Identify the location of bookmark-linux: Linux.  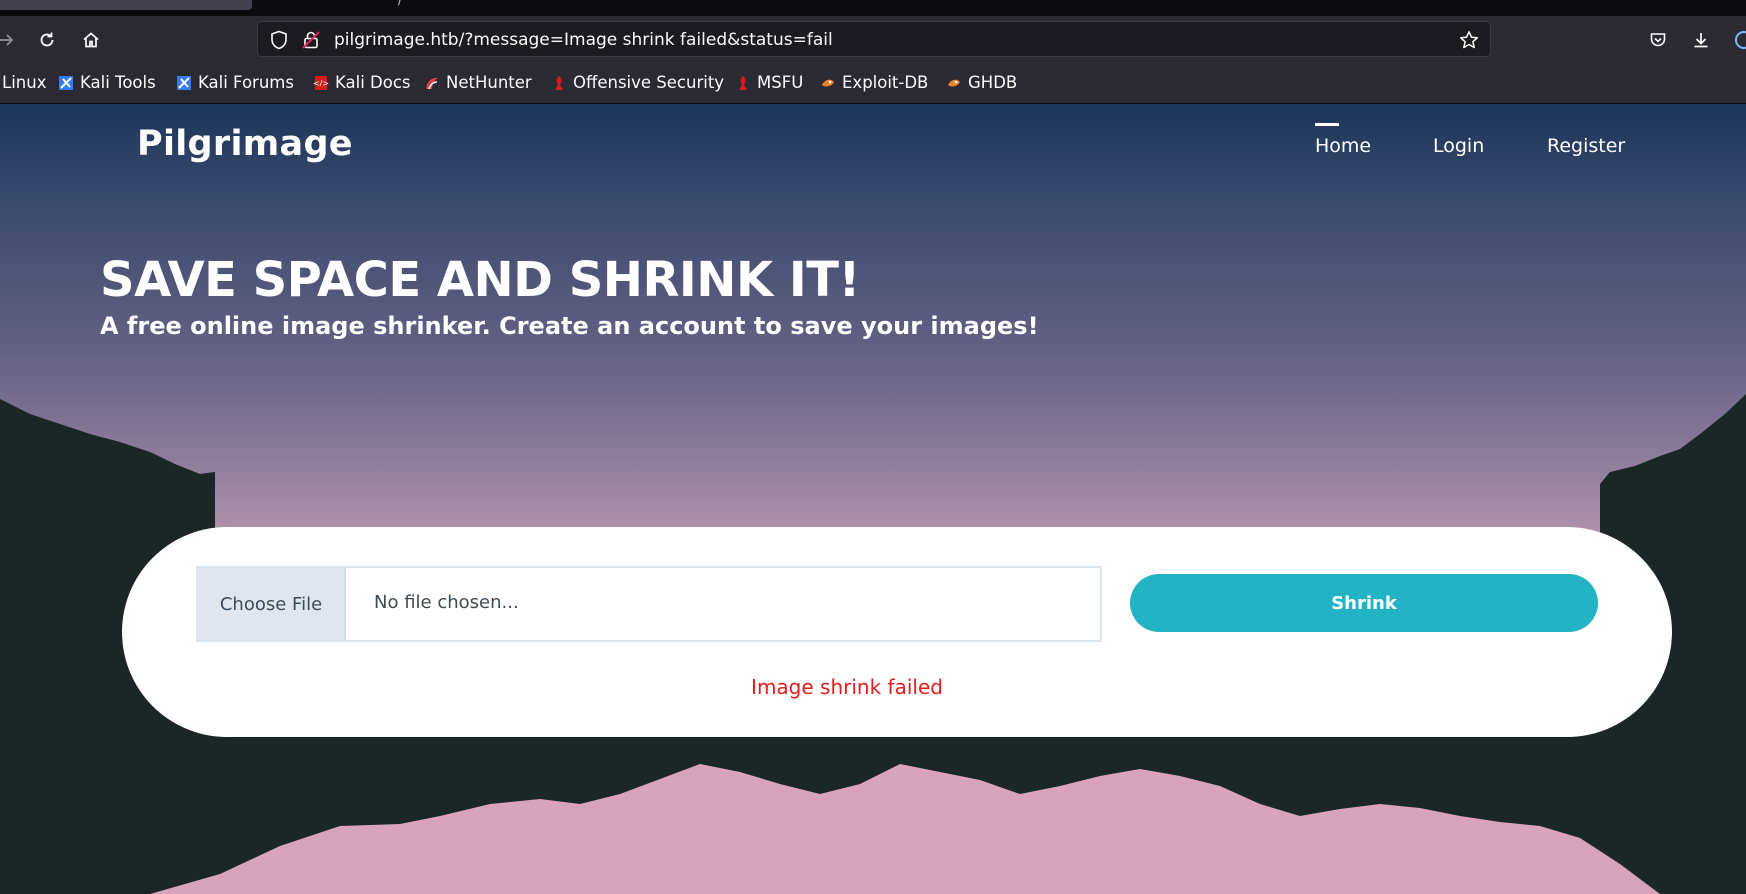
(24, 82).